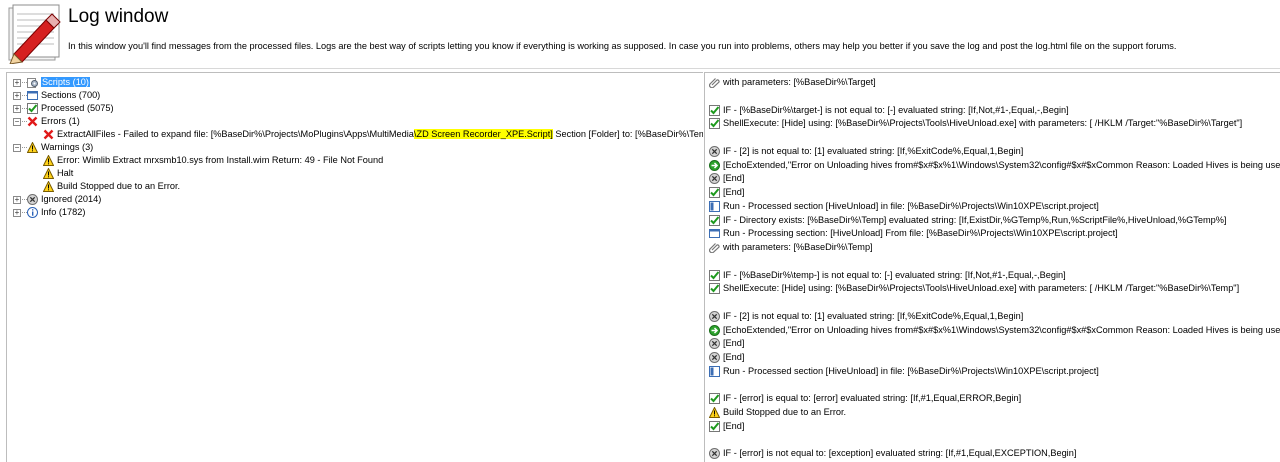  Describe the element at coordinates (60, 121) in the screenshot. I see `tree-label-errors: Errors (1)` at that location.